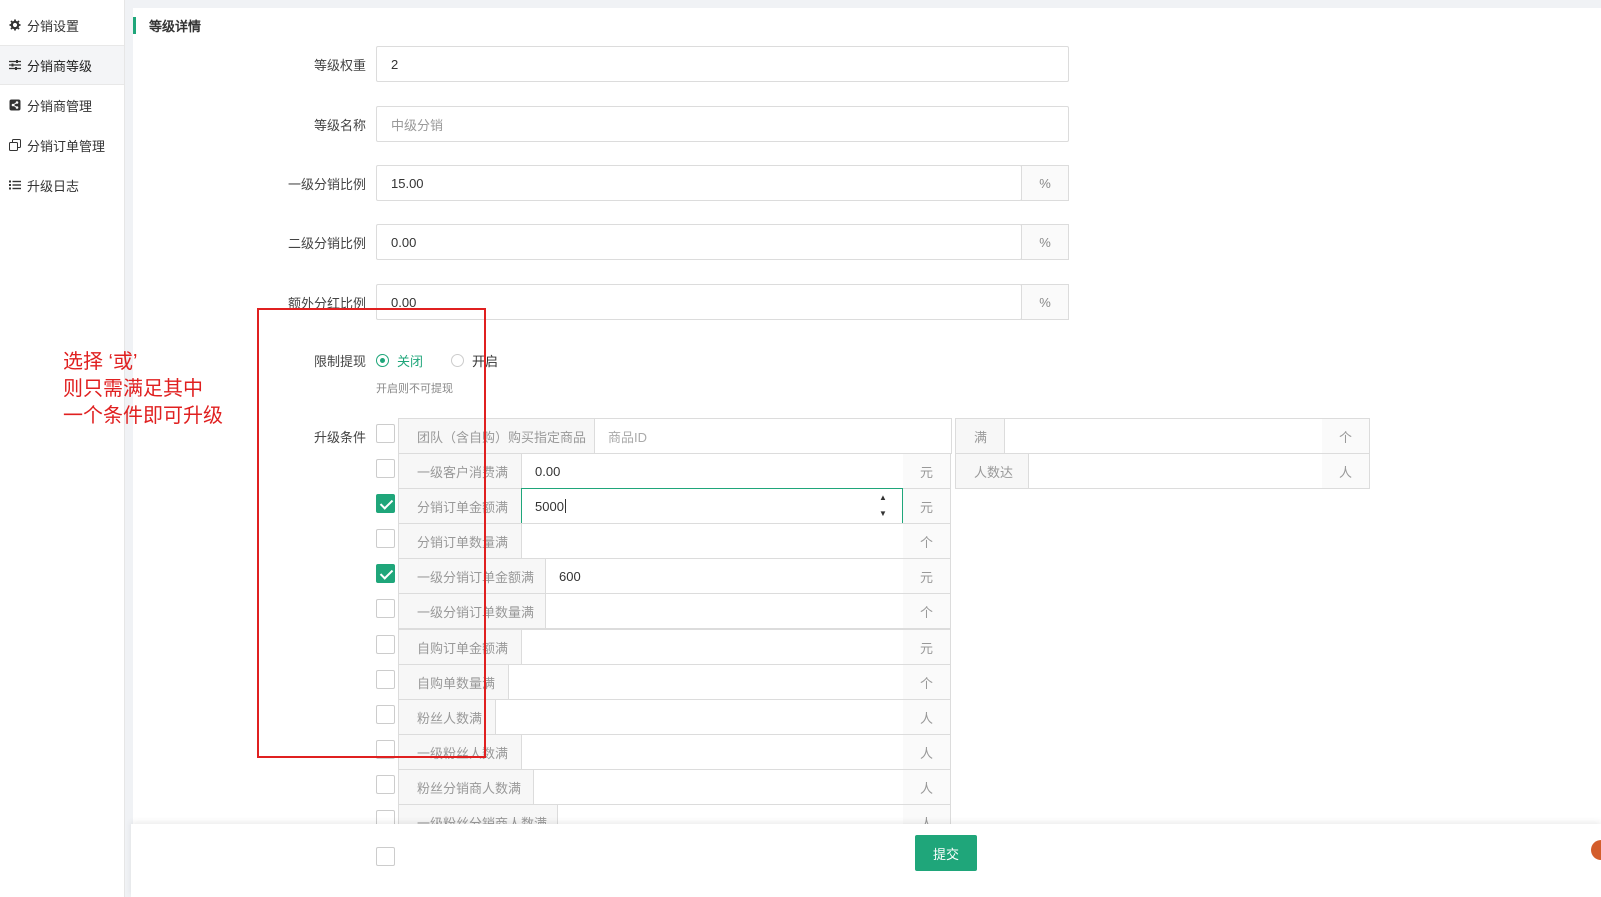 The image size is (1601, 897). What do you see at coordinates (472, 611) in the screenshot?
I see `condition-label: 一级分销订单数量满` at bounding box center [472, 611].